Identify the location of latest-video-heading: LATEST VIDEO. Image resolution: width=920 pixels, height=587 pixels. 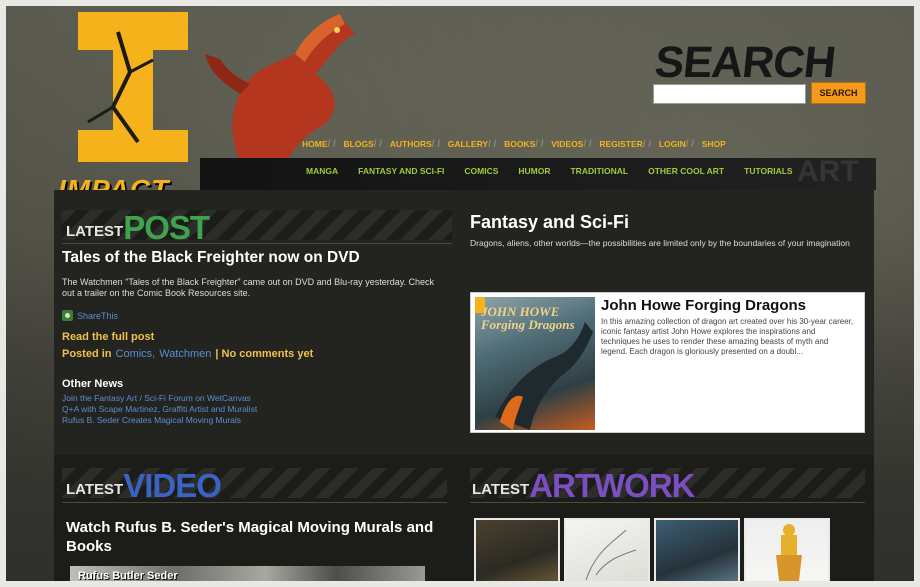
(144, 485).